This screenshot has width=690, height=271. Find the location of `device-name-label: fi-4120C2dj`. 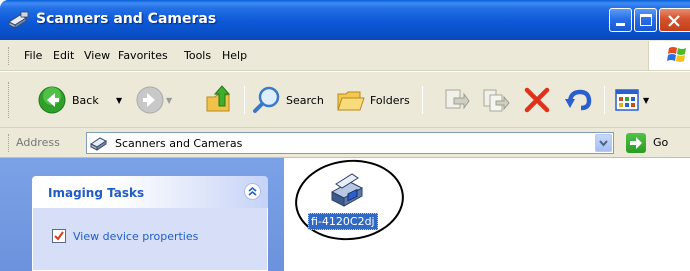

device-name-label: fi-4120C2dj is located at coordinates (343, 221).